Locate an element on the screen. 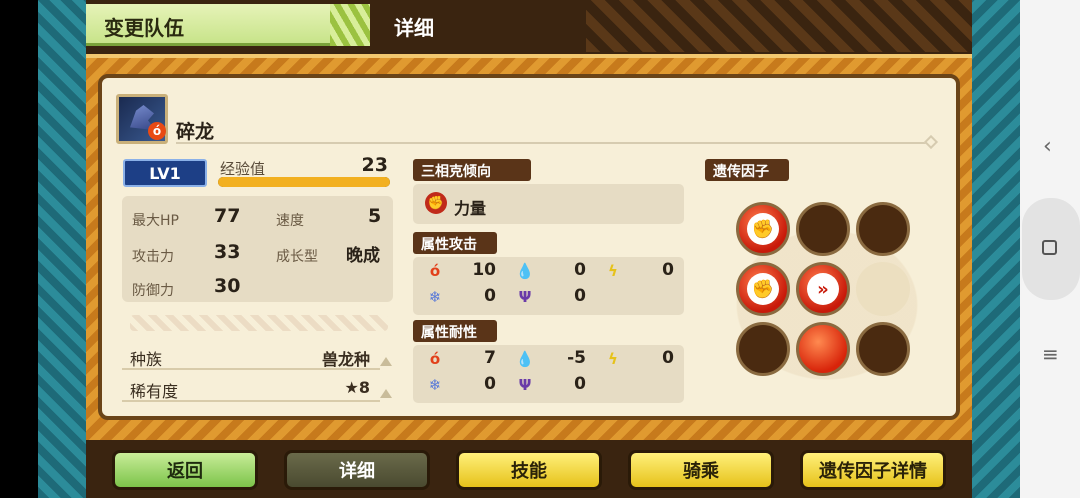 This screenshot has height=498, width=1080. attack-value: 33 is located at coordinates (227, 252).